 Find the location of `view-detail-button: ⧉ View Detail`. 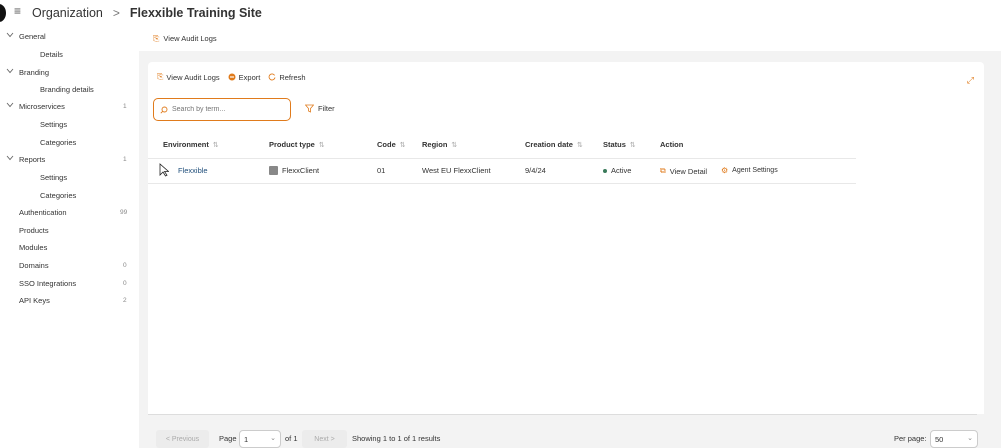

view-detail-button: ⧉ View Detail is located at coordinates (683, 171).